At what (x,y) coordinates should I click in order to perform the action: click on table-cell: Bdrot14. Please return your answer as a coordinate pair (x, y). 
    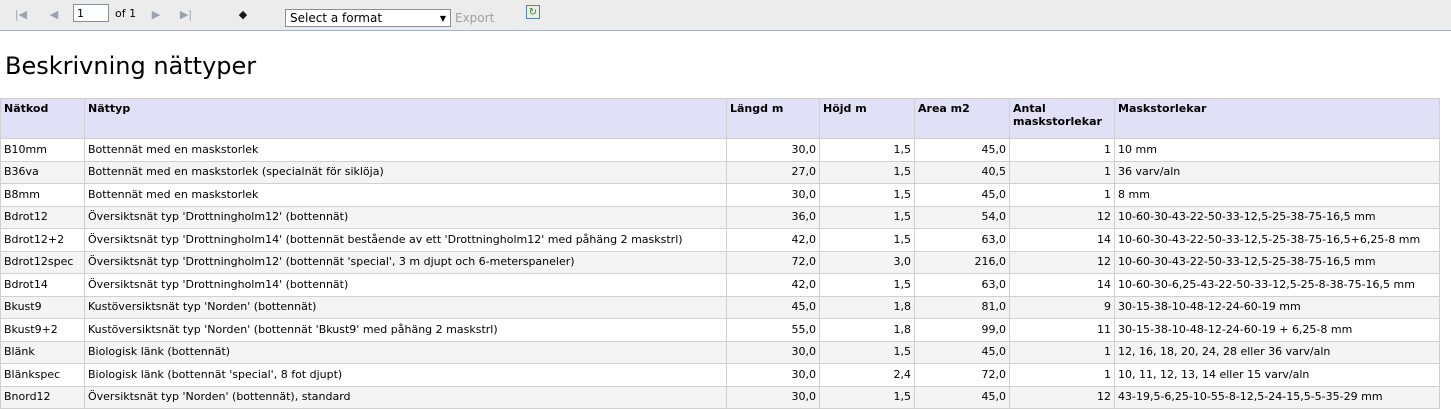
    Looking at the image, I should click on (42, 285).